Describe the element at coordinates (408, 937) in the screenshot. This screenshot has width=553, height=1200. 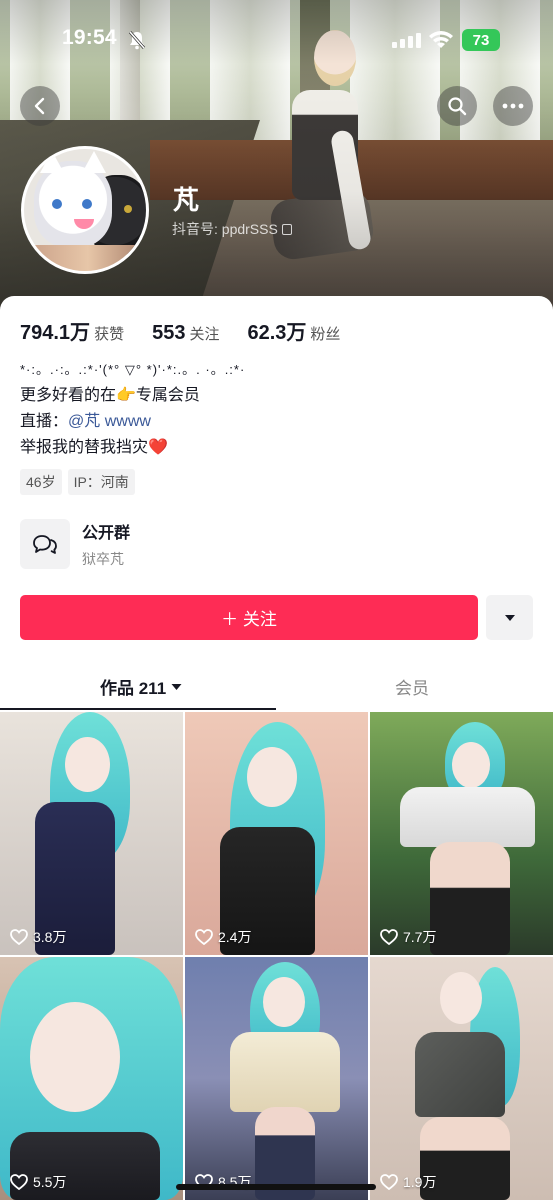
I see `video-likes: 7.7万` at that location.